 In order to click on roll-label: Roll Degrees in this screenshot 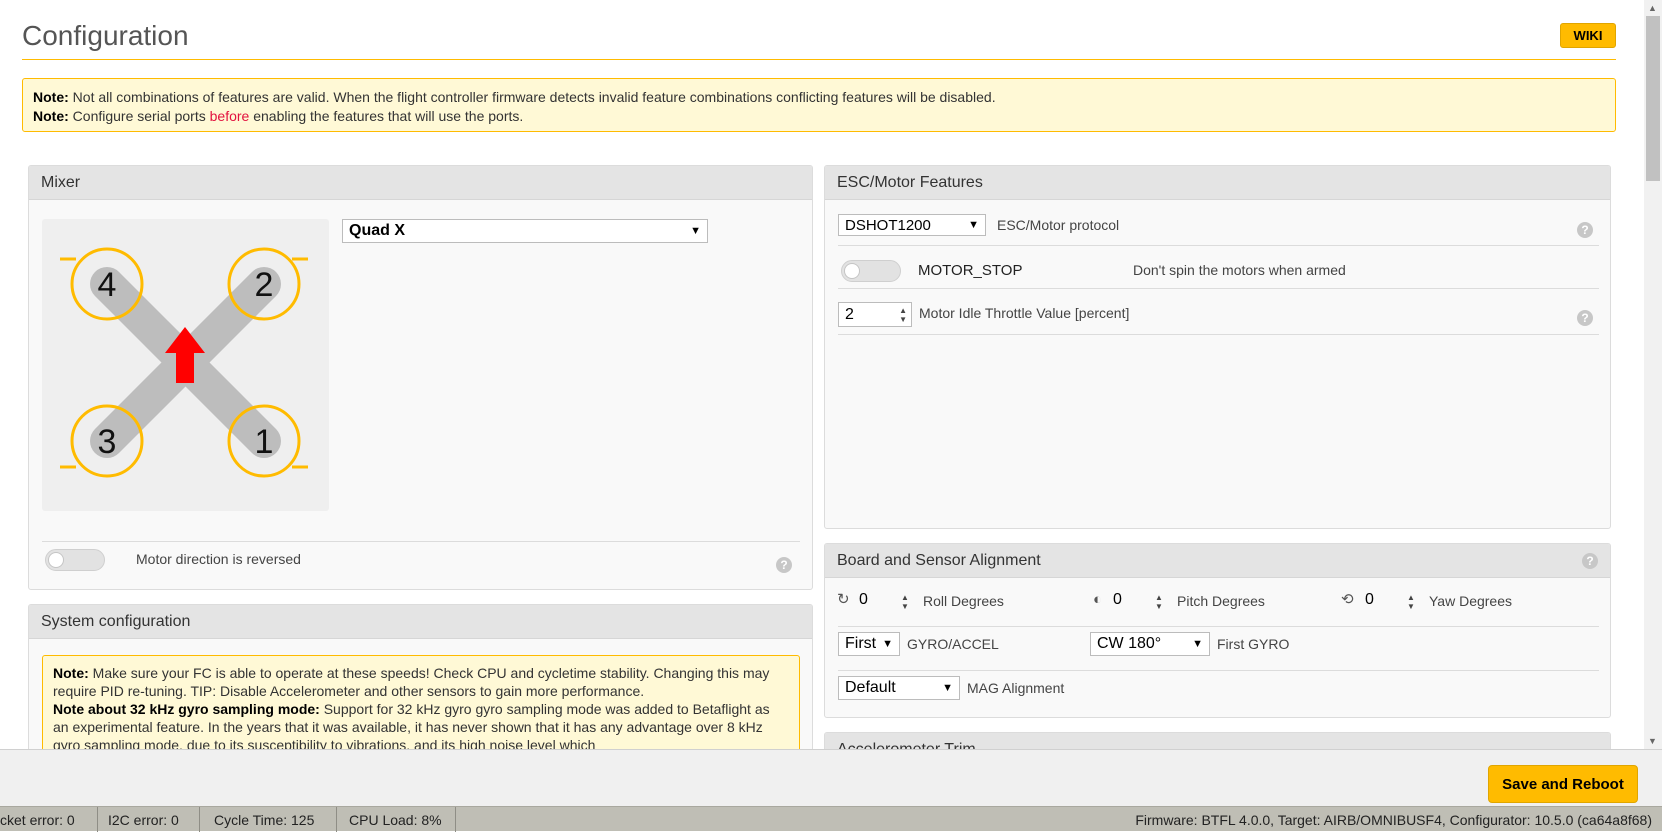, I will do `click(963, 601)`.